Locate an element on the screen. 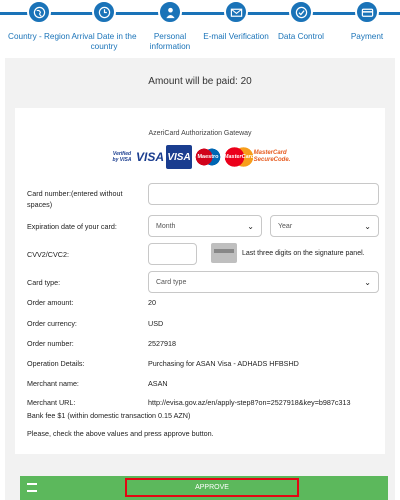 The height and width of the screenshot is (500, 400). card-type-value: Card type is located at coordinates (171, 282).